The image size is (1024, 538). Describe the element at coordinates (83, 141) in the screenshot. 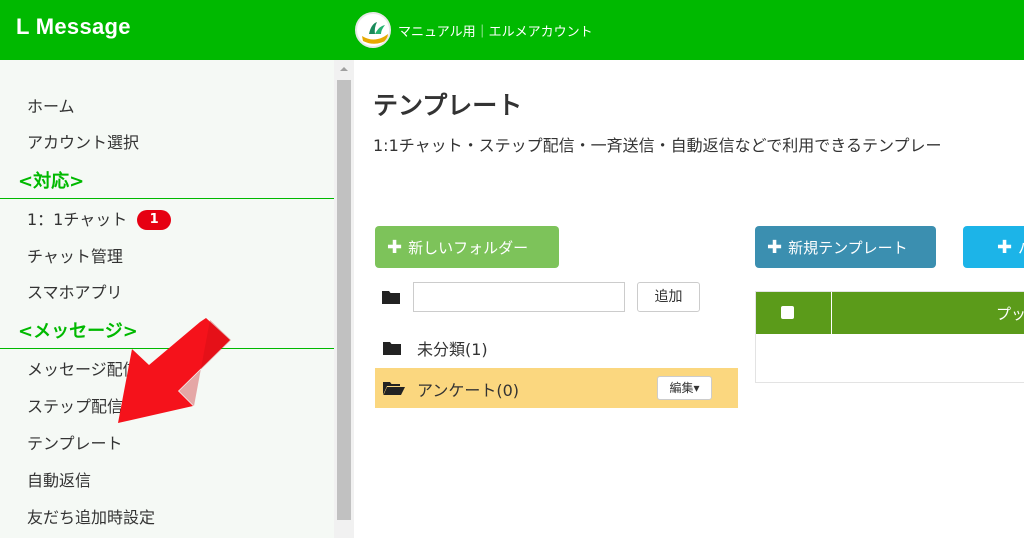

I see `sidebar-item-account-select: アカウント選択` at that location.